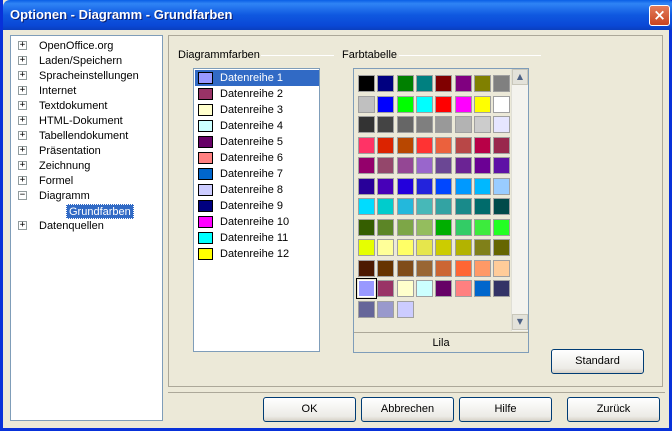 Image resolution: width=672 pixels, height=431 pixels. What do you see at coordinates (257, 190) in the screenshot?
I see `chart-color-row: Datenreihe 8` at bounding box center [257, 190].